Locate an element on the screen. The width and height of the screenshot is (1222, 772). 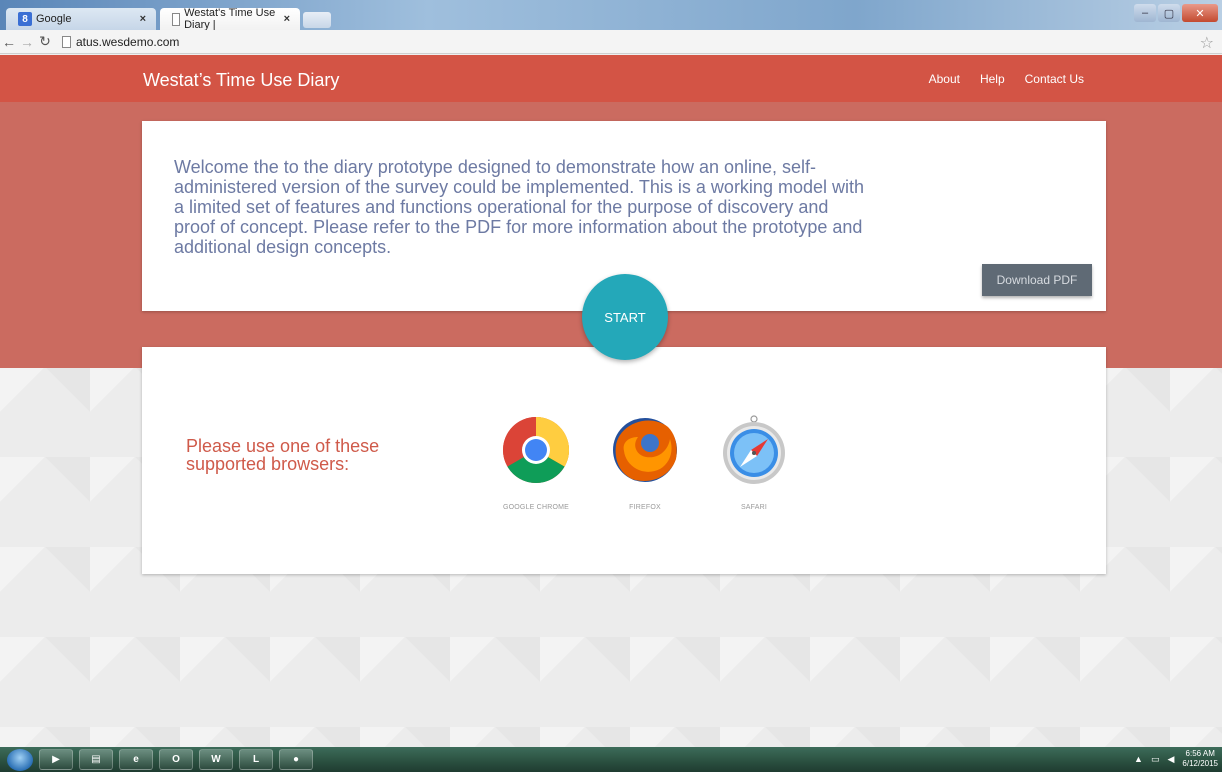
start-button: START is located at coordinates (625, 317).